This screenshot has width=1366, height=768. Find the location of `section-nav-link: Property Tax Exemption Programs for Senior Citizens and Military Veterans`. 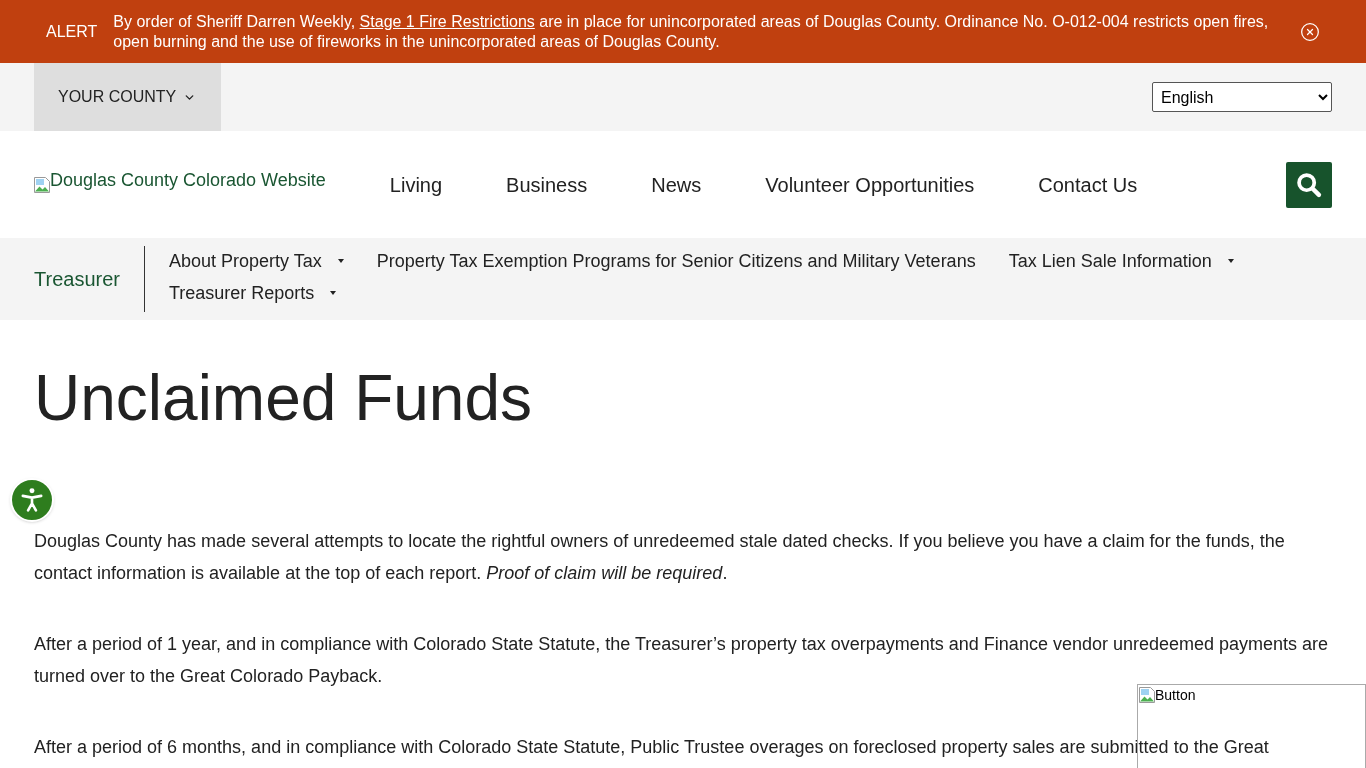

section-nav-link: Property Tax Exemption Programs for Senior Citizens and Military Veterans is located at coordinates (676, 261).